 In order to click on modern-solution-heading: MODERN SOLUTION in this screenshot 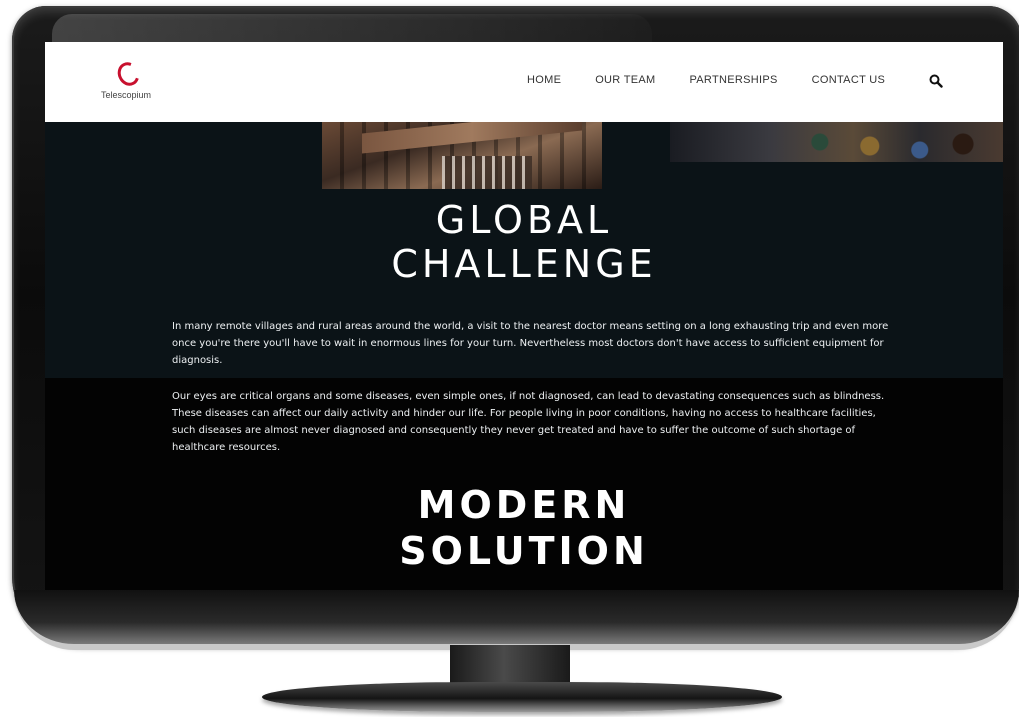, I will do `click(524, 528)`.